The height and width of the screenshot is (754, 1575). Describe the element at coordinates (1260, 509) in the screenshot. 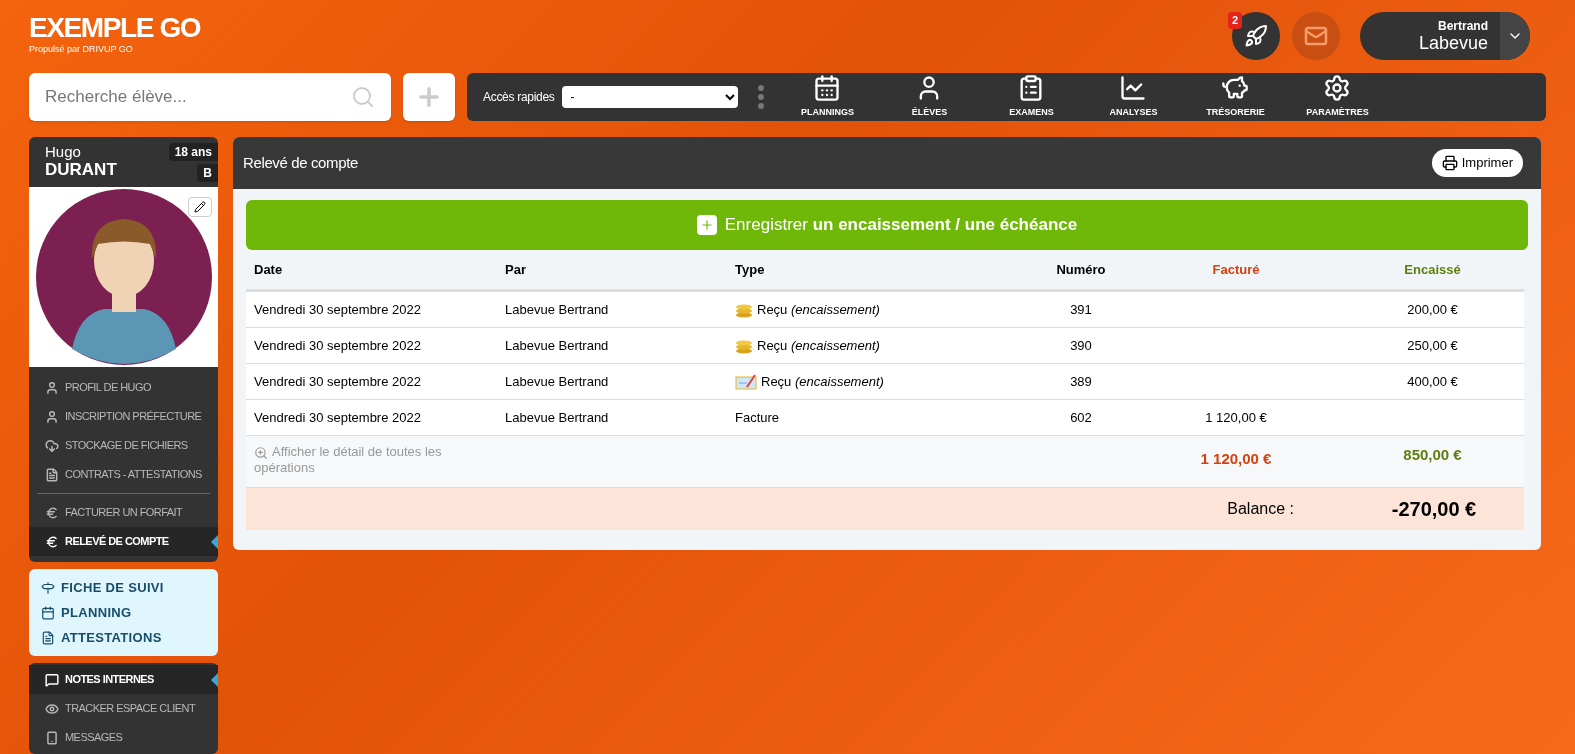

I see `balance-label: Balance :` at that location.